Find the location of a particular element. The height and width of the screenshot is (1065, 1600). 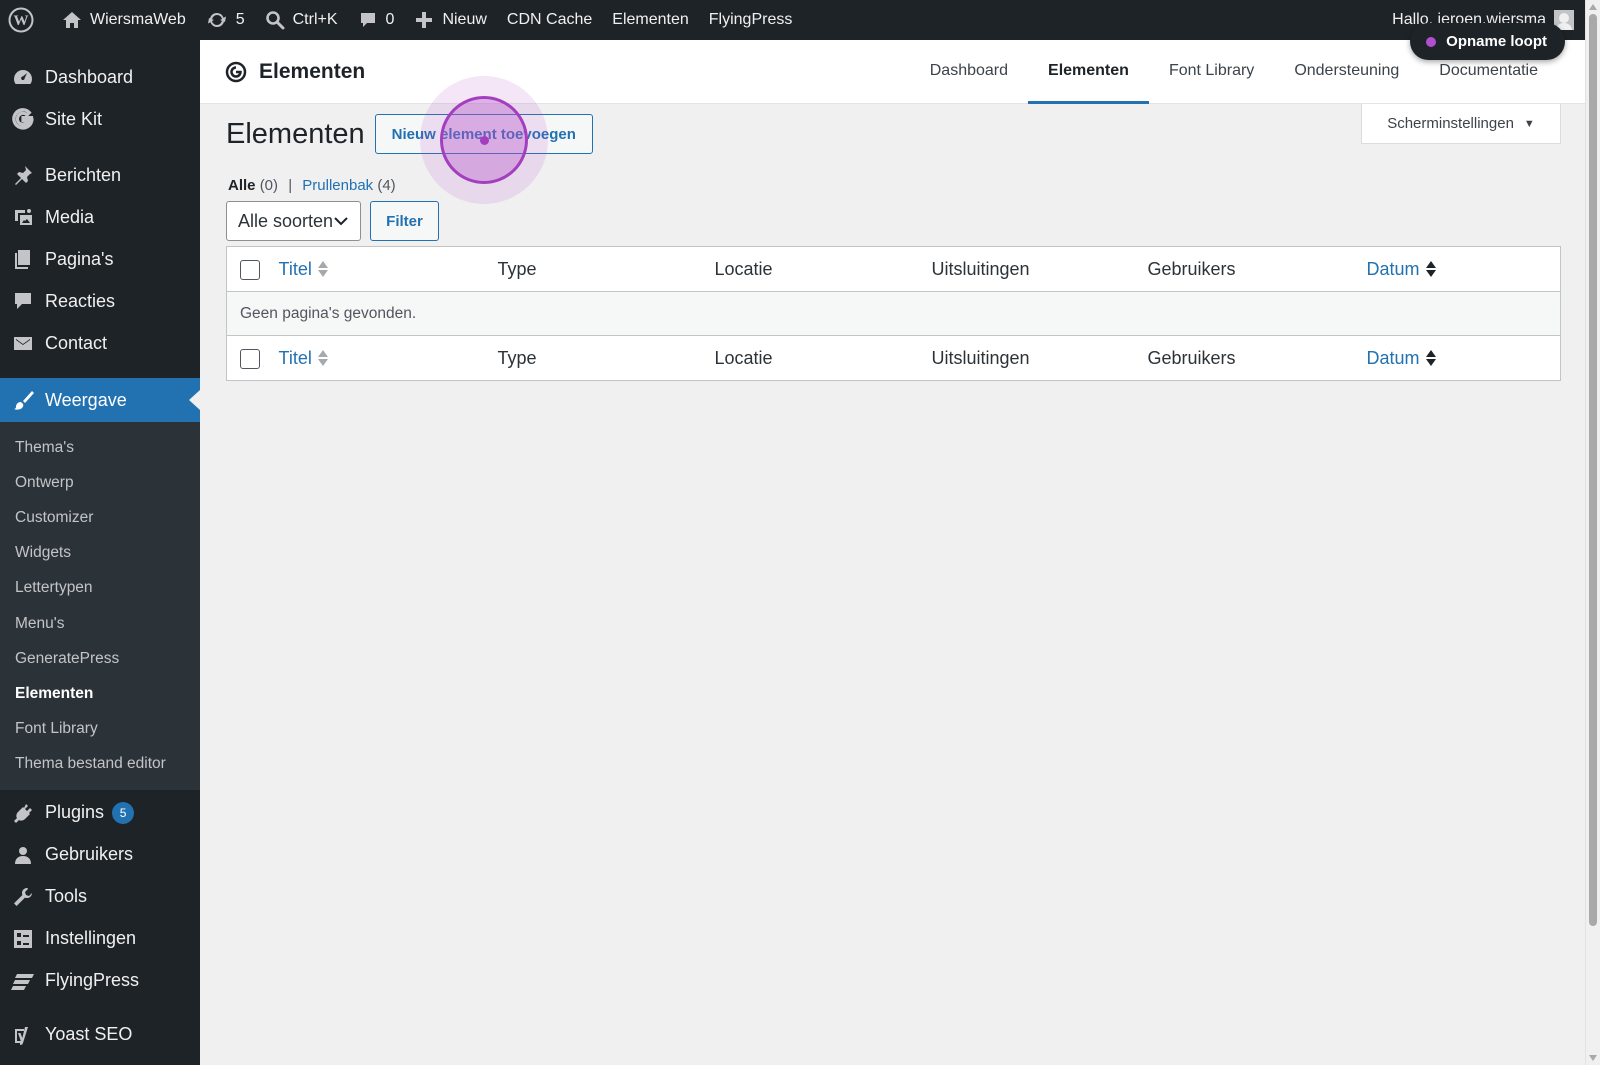

submenu-item-generatepress: GeneratePress is located at coordinates (100, 658).